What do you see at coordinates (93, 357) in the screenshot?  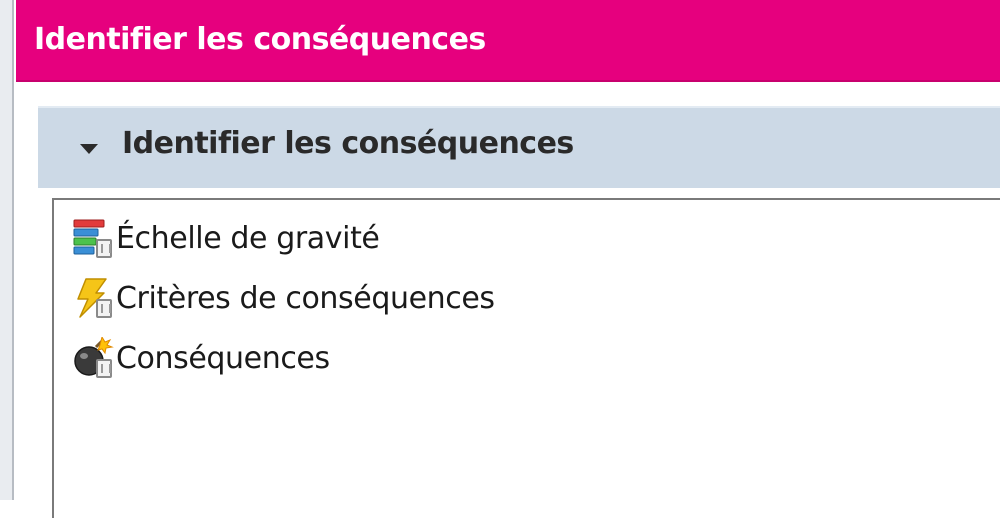 I see `bomb-consequences-icon` at bounding box center [93, 357].